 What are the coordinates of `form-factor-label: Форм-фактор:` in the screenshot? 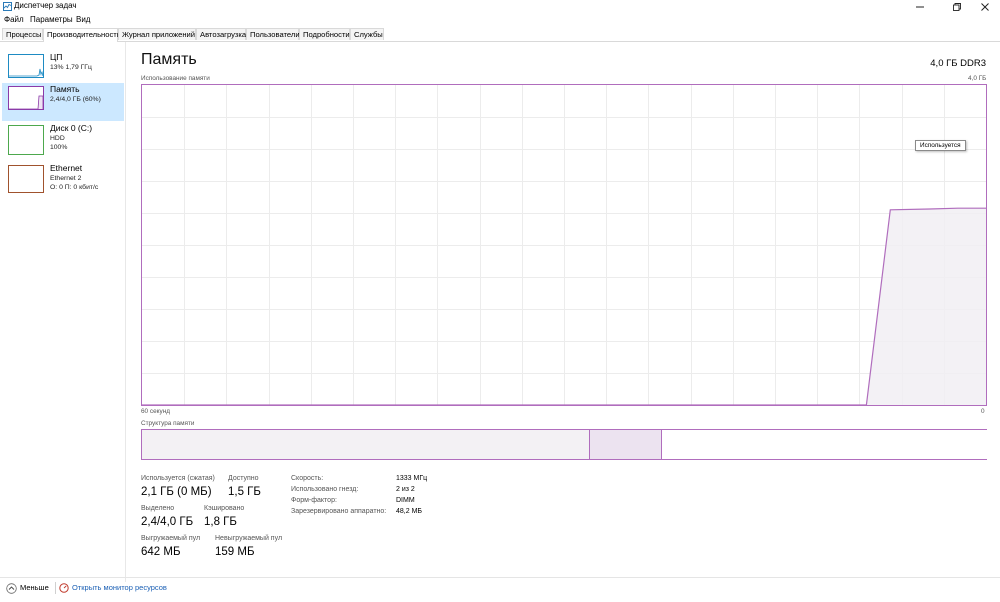 It's located at (314, 500).